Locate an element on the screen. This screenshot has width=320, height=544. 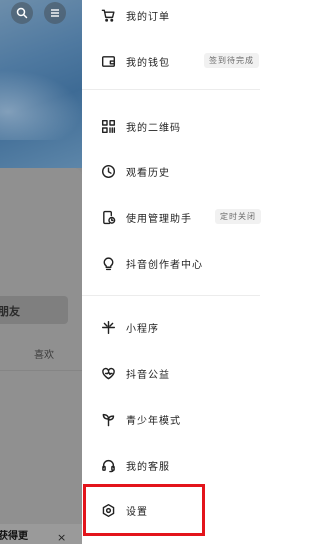
menu-item-label: 我的订单 is located at coordinates (148, 17).